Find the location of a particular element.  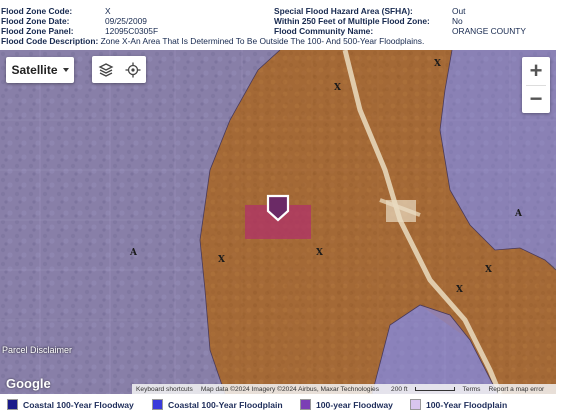

layers-button is located at coordinates (105, 69).